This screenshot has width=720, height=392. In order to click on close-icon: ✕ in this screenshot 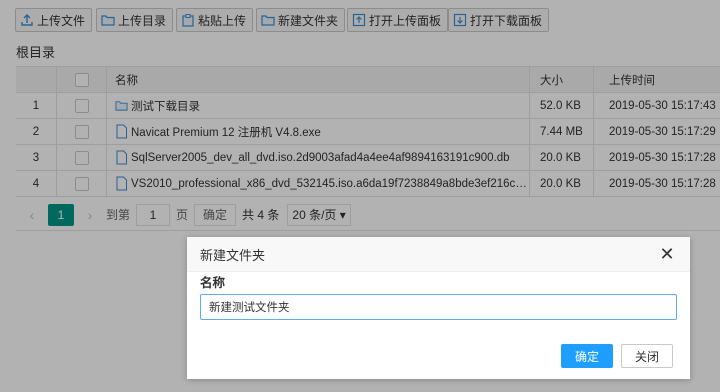, I will do `click(667, 254)`.